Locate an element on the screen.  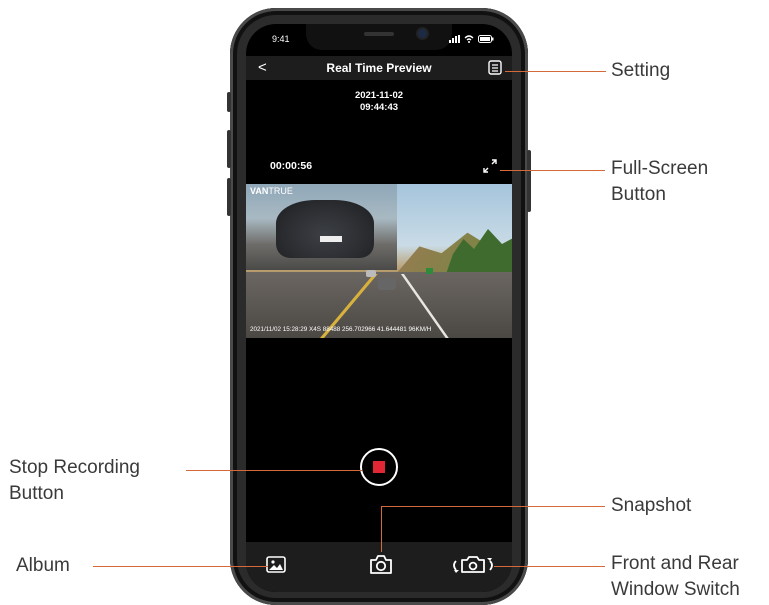
camera-icon is located at coordinates (381, 564).